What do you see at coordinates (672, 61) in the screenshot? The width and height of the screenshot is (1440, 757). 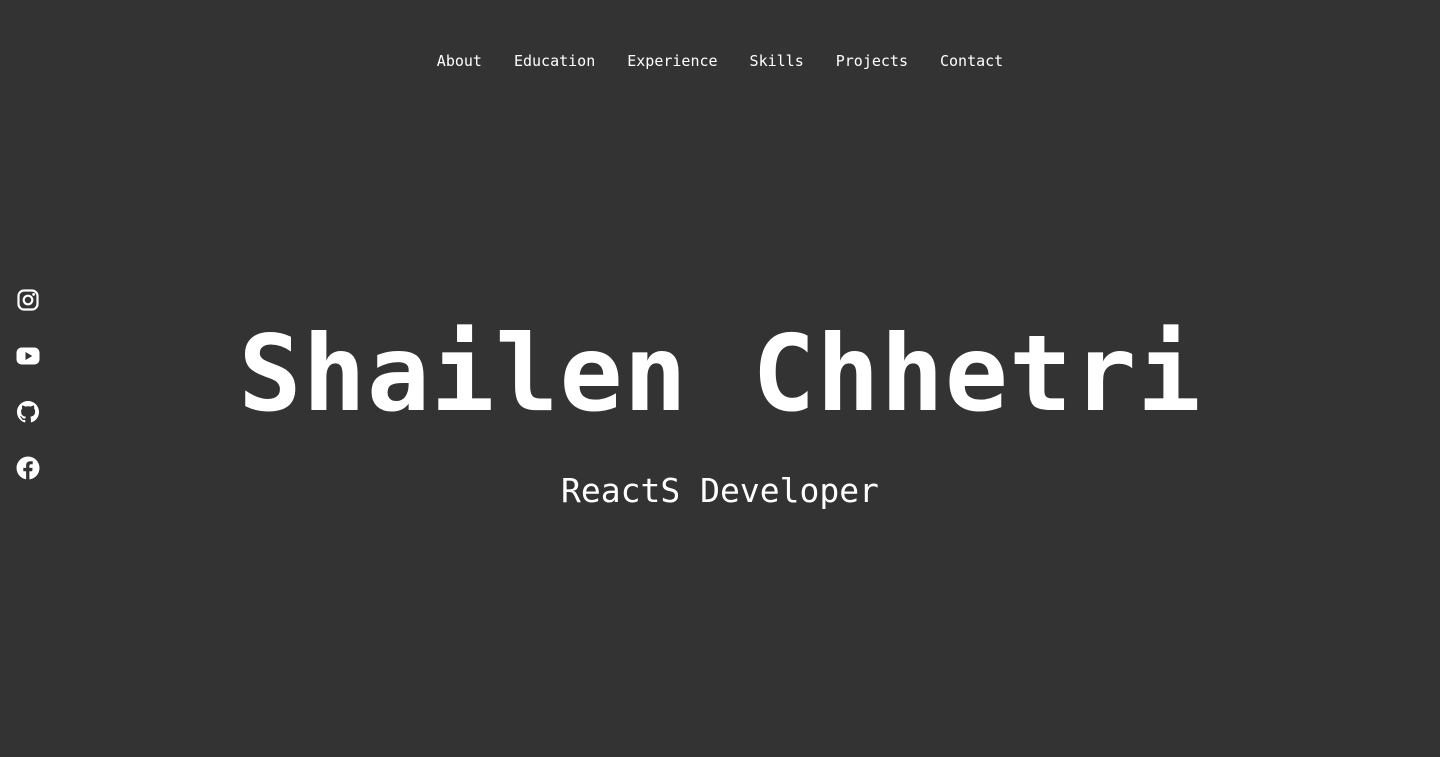 I see `nav-link-experience: Experience` at bounding box center [672, 61].